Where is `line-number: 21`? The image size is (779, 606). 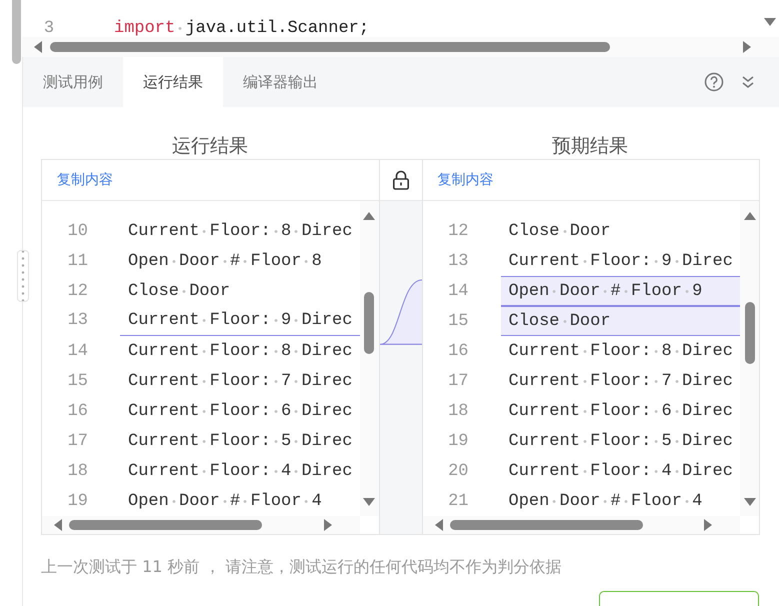
line-number: 21 is located at coordinates (457, 501).